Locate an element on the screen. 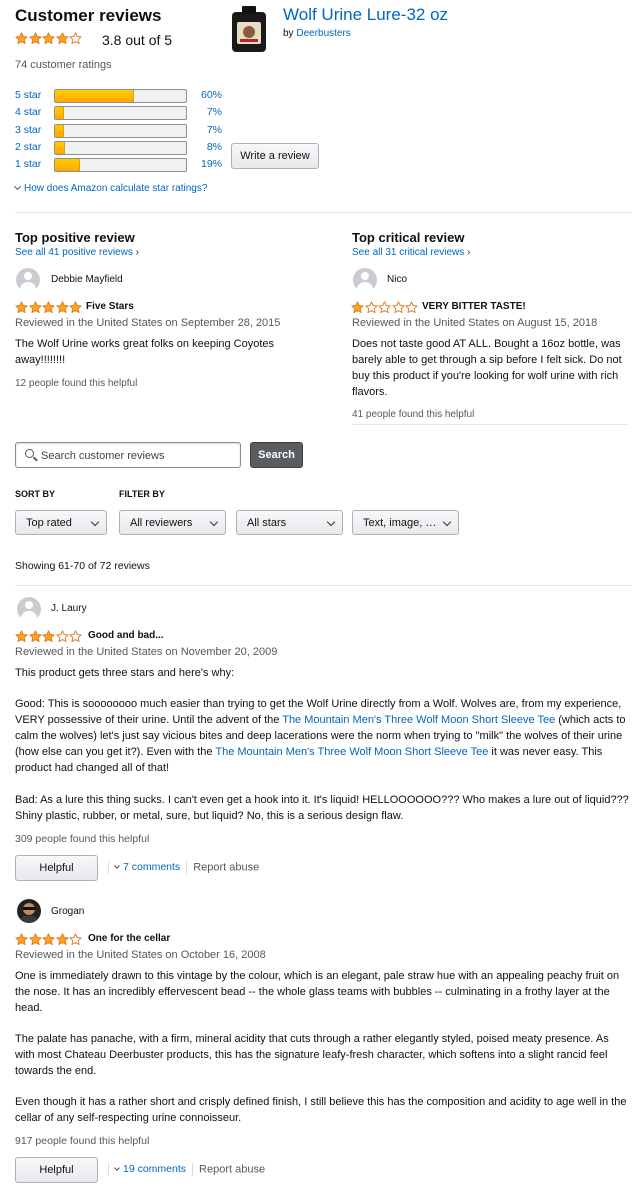  review-actions: 7 comments Report abuse is located at coordinates (183, 867).